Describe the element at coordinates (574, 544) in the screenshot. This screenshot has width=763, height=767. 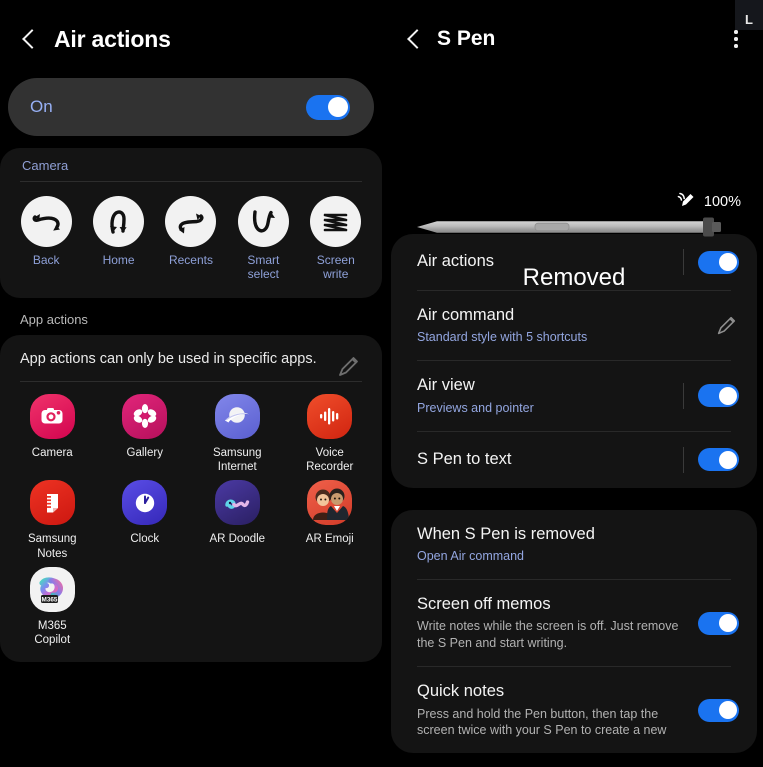
I see `setting-row-when-s-pen-removed: When S Pen is removed Open Air command` at that location.